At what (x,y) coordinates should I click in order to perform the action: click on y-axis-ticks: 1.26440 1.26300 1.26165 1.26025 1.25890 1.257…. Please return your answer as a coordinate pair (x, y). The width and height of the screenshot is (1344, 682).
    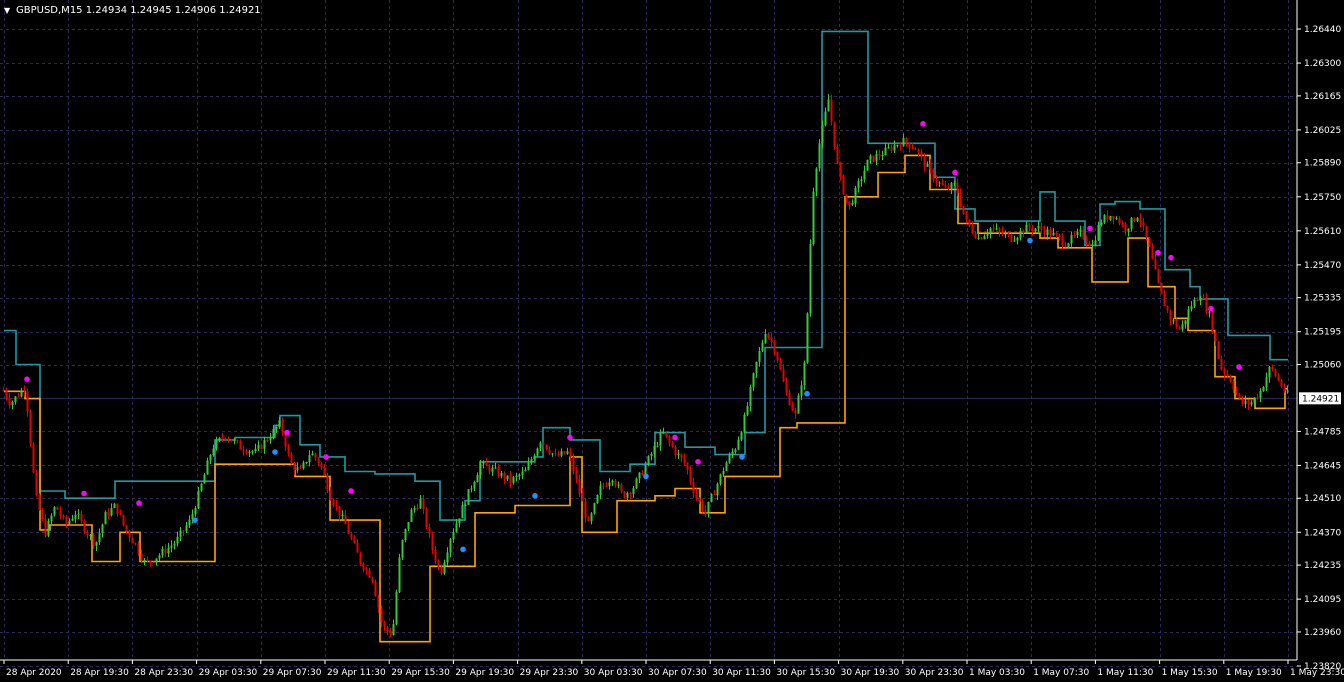
    Looking at the image, I should click on (1319, 348).